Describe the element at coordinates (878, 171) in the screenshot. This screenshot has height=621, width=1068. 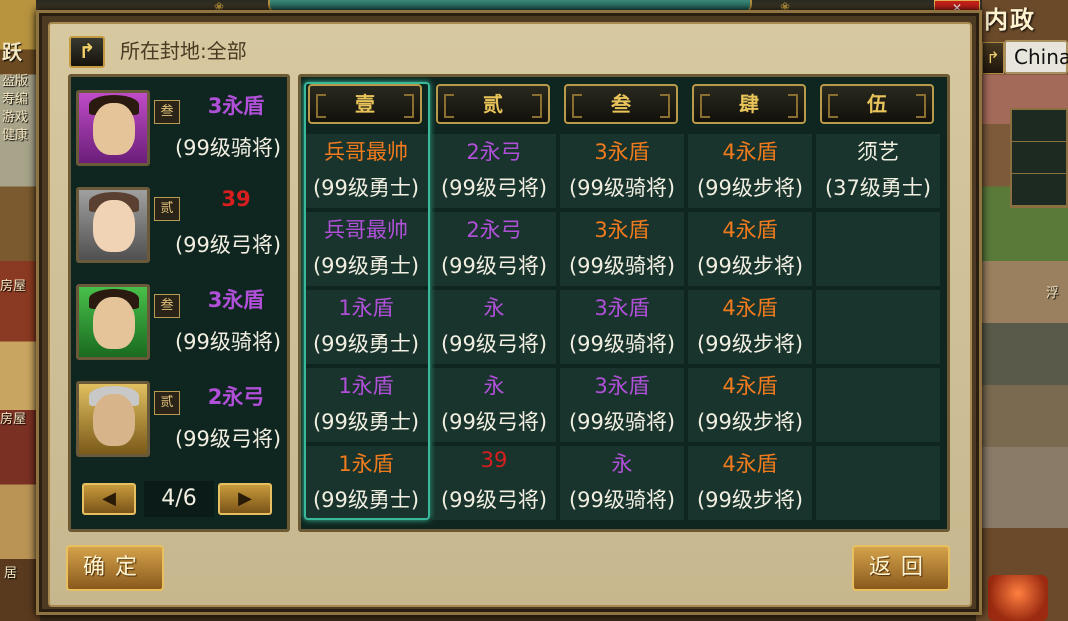
I see `grid-cell: 须艺 (37级勇士)` at that location.